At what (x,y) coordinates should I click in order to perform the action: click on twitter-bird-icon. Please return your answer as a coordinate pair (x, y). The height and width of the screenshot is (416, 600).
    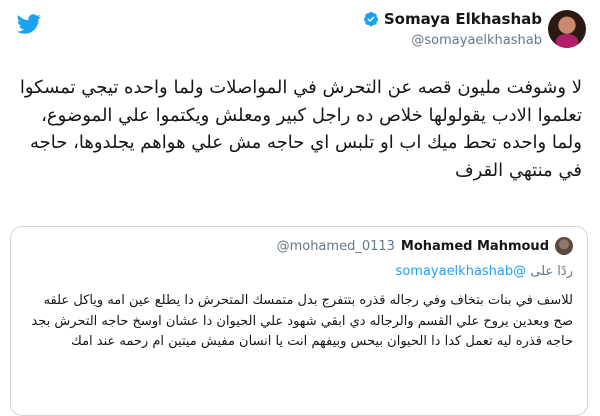
    Looking at the image, I should click on (29, 24).